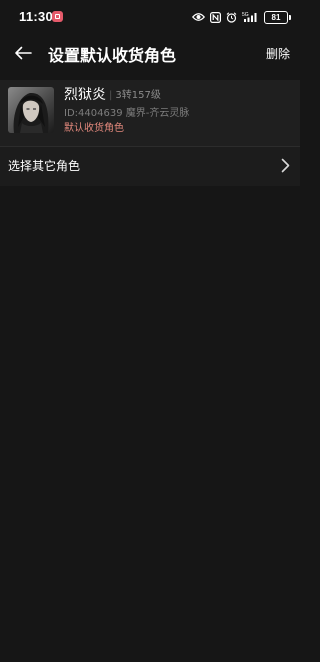  I want to click on role-name: 烈狱炎, so click(85, 95).